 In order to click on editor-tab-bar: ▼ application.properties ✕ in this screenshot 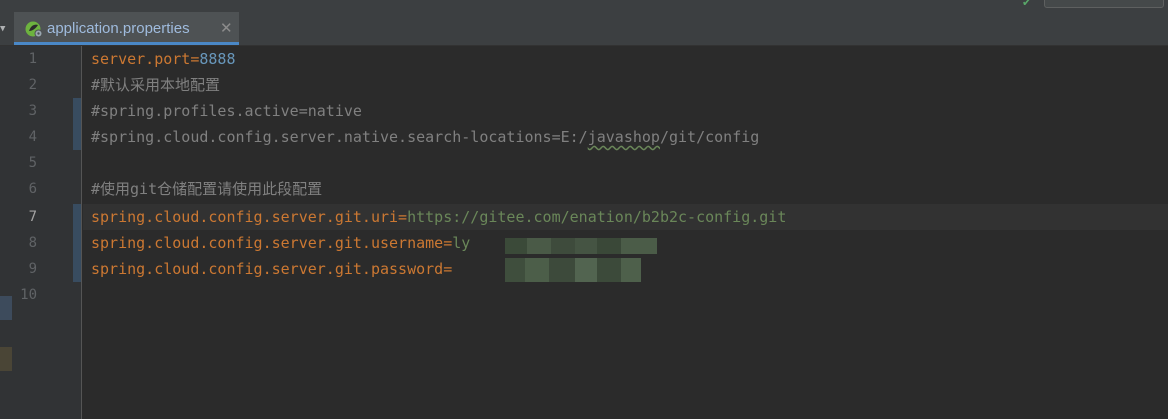, I will do `click(584, 29)`.